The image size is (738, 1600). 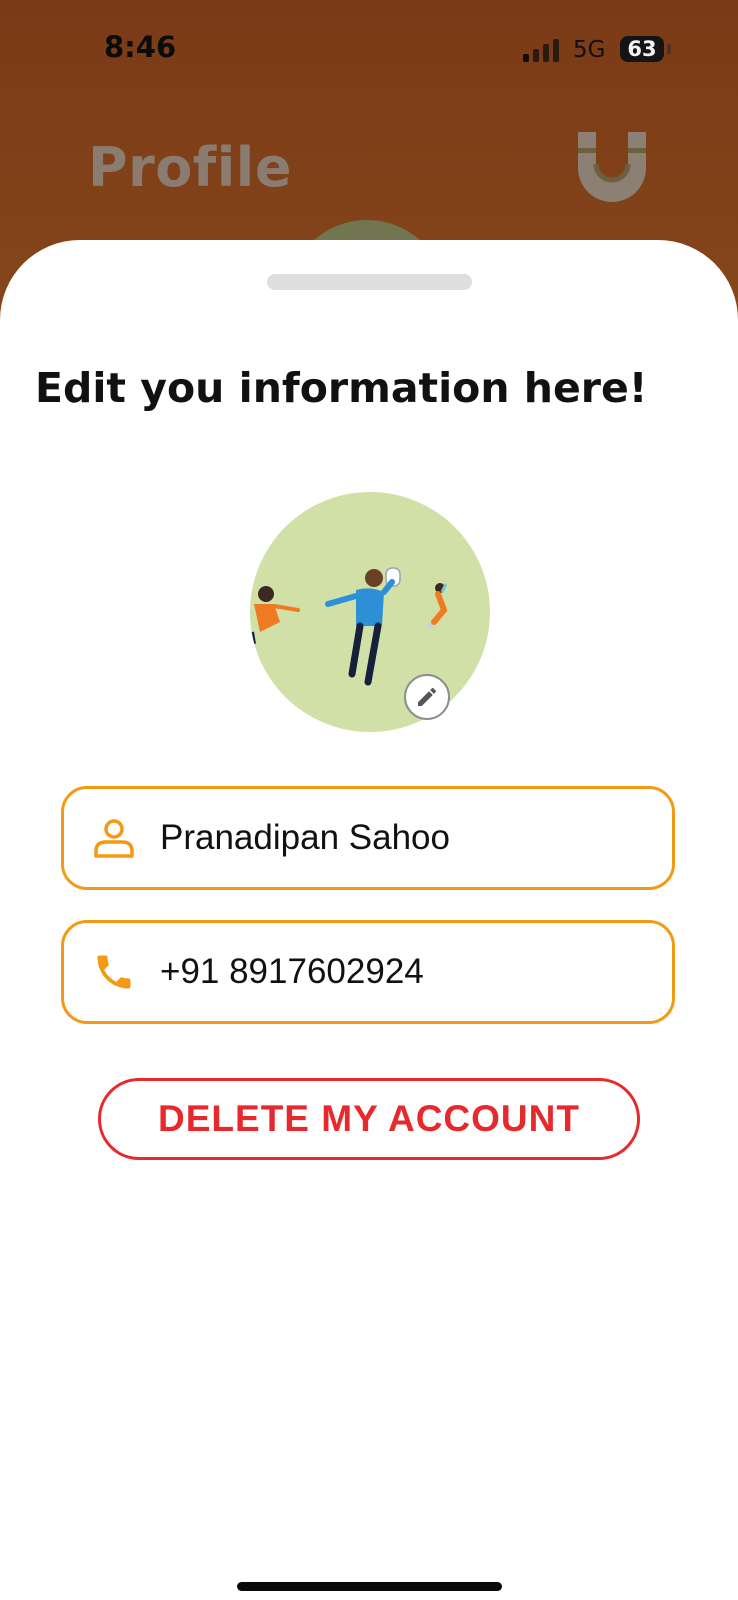 What do you see at coordinates (543, 50) in the screenshot?
I see `signal-strength-icon` at bounding box center [543, 50].